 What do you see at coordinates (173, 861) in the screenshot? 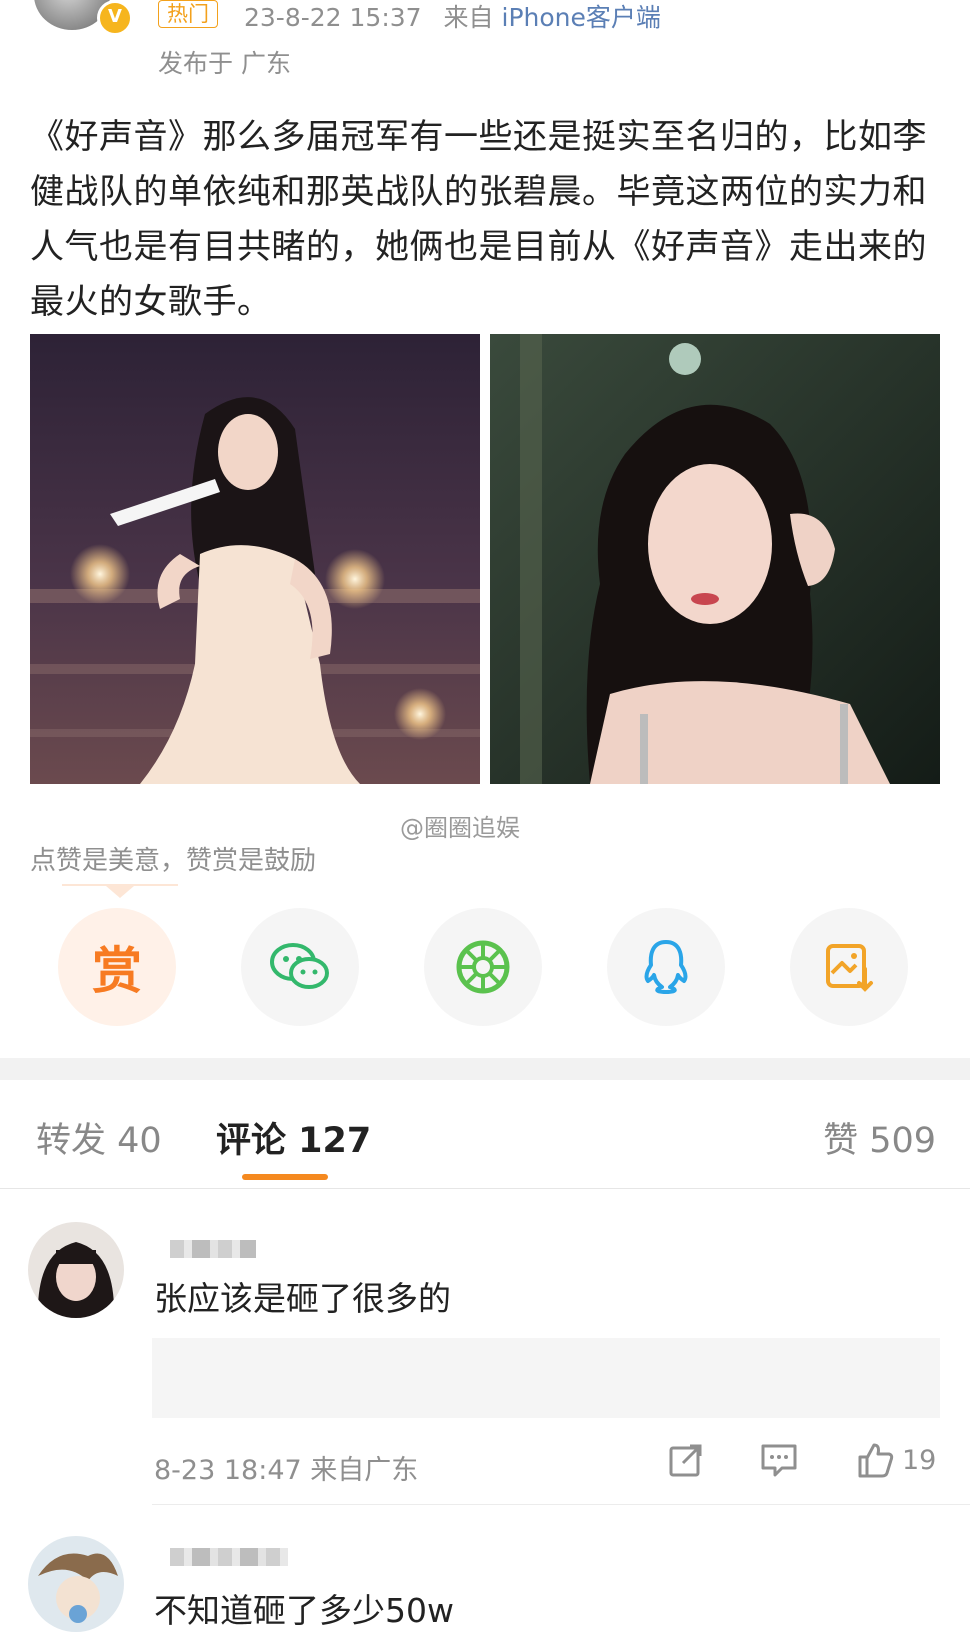
I see `reward-tip: 点赞是美意，赞赏是鼓励` at bounding box center [173, 861].